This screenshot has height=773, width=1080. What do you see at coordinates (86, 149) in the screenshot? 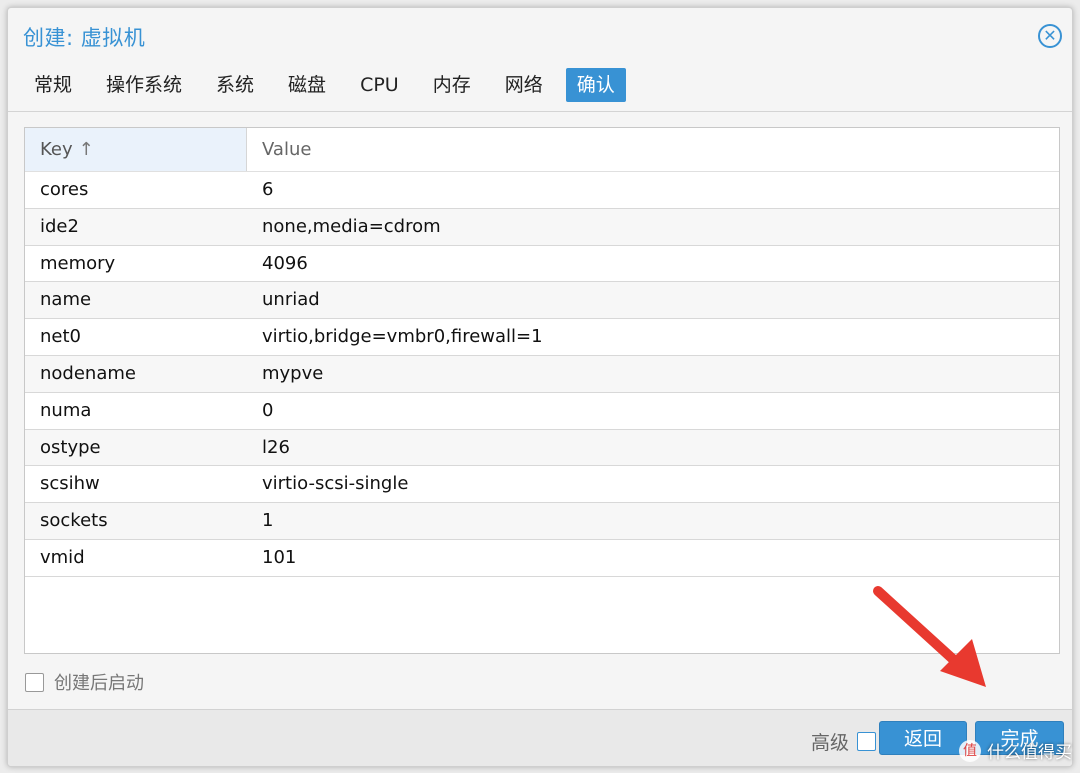
I see `sort-ascending-icon: ↑` at bounding box center [86, 149].